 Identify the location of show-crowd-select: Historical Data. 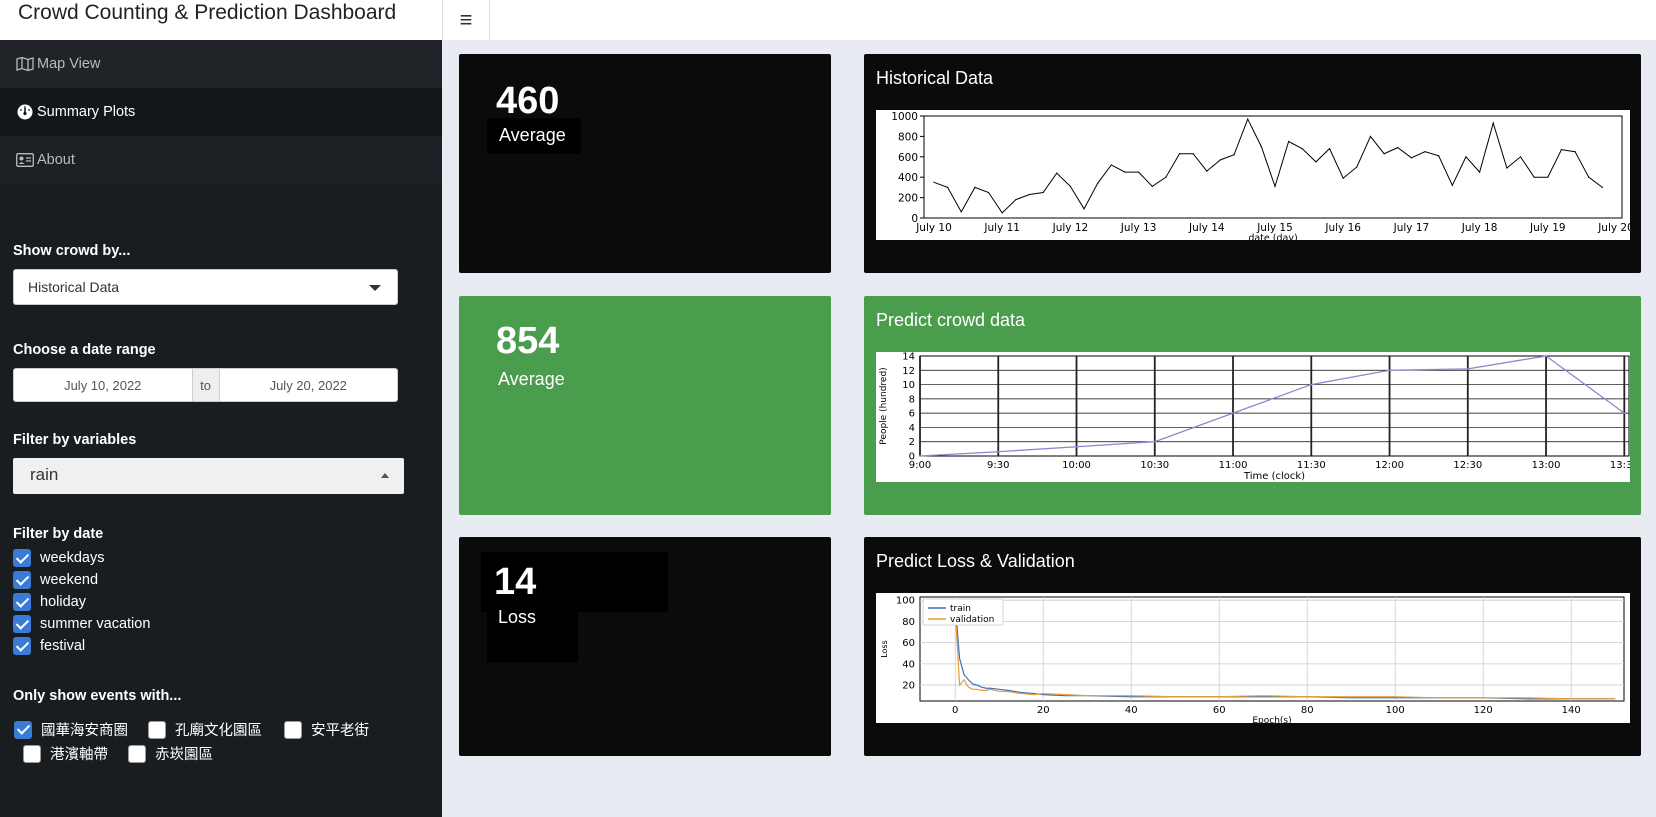
(205, 287).